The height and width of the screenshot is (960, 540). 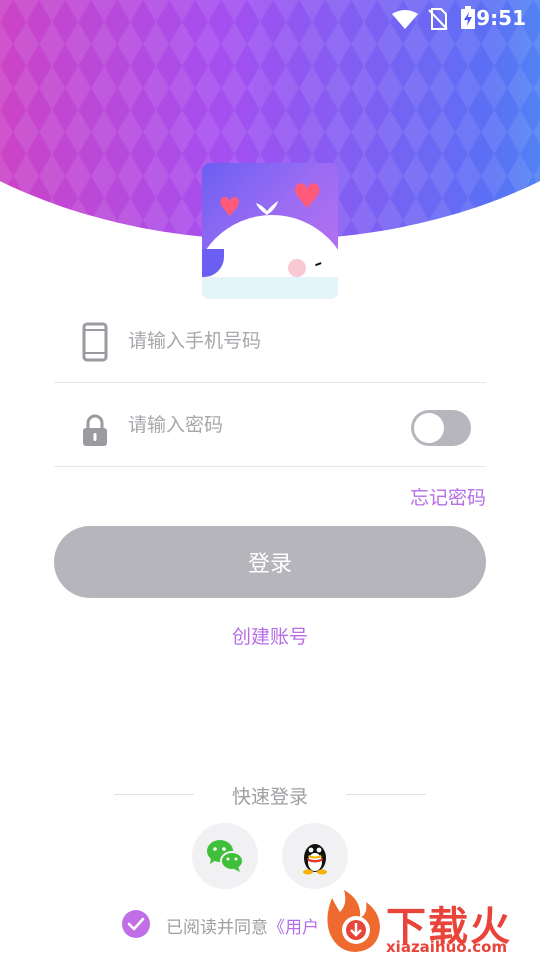 I want to click on divider-line-right, so click(x=386, y=794).